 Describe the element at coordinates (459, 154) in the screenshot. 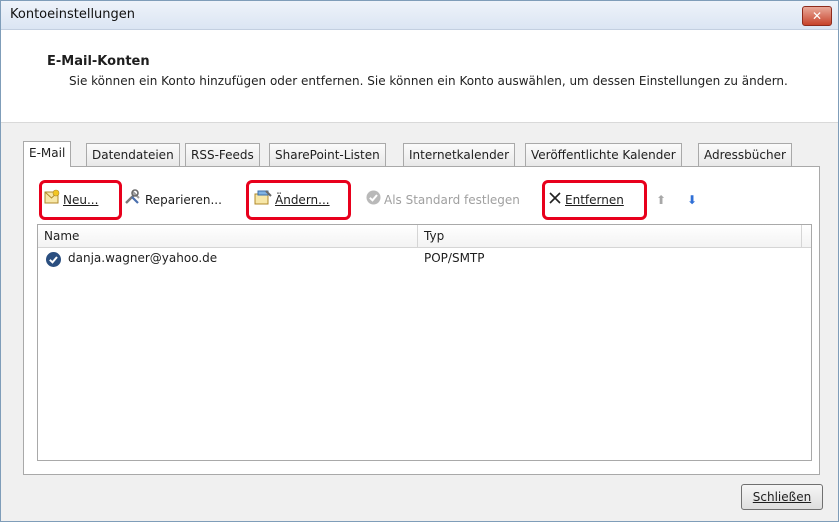

I see `tab-internet-calendars: Internetkalender` at that location.